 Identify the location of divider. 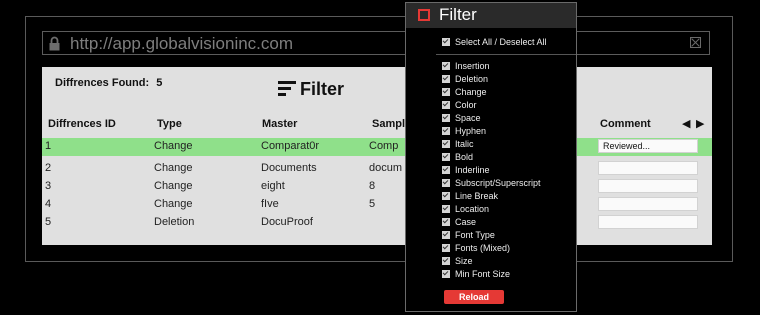
(506, 54).